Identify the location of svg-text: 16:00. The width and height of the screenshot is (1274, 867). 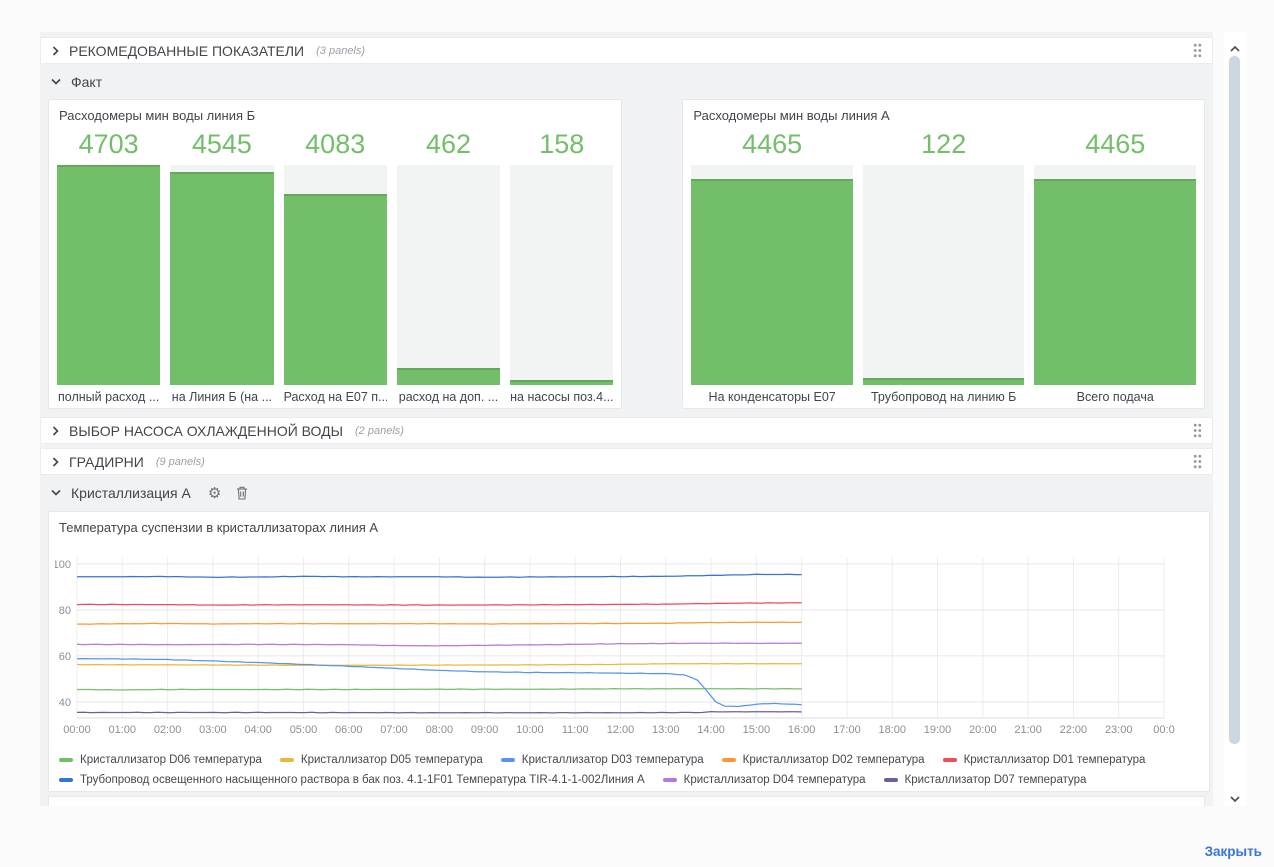
(802, 730).